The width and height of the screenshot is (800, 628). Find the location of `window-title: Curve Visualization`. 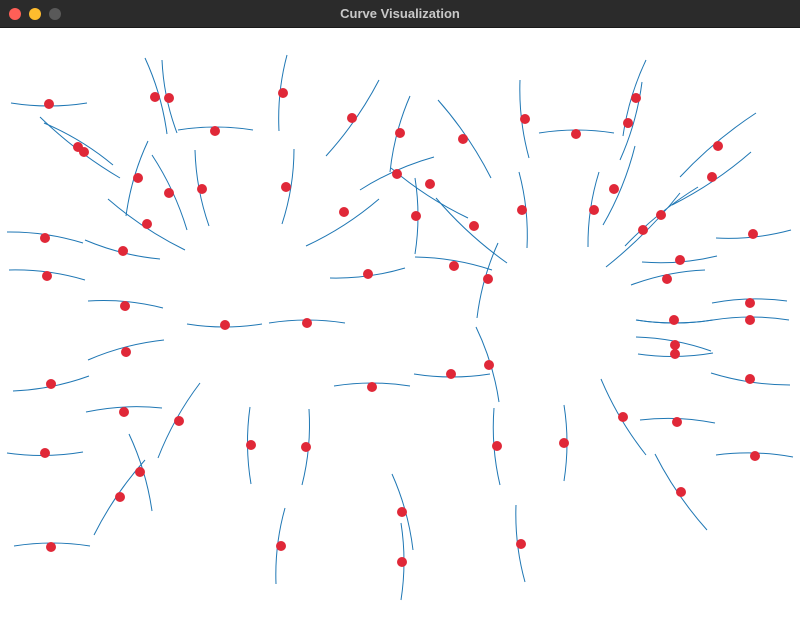

window-title: Curve Visualization is located at coordinates (400, 13).